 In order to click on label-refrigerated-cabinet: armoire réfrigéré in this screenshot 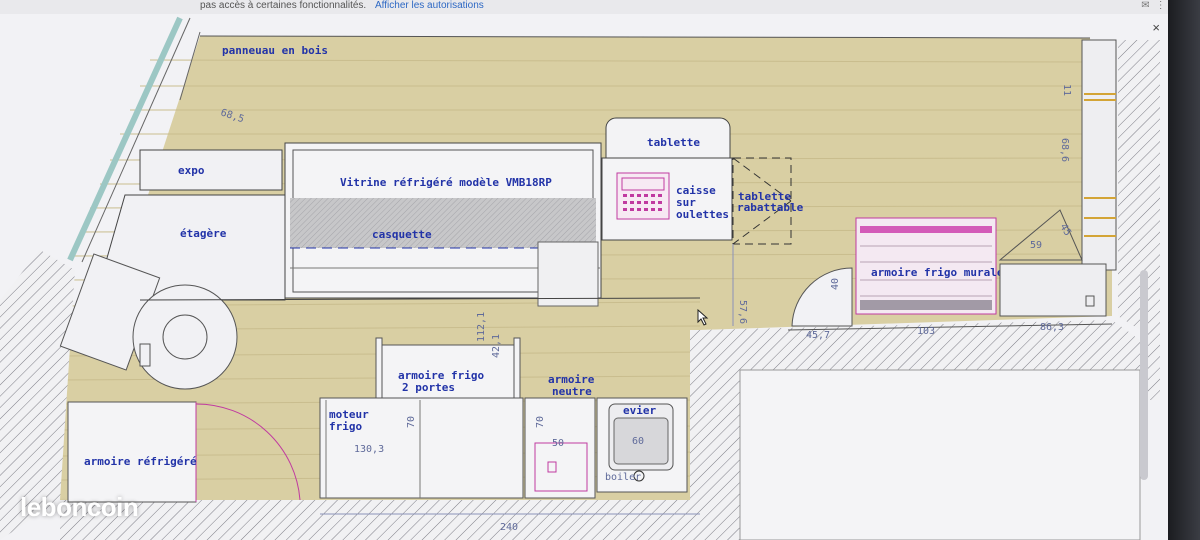, I will do `click(140, 461)`.